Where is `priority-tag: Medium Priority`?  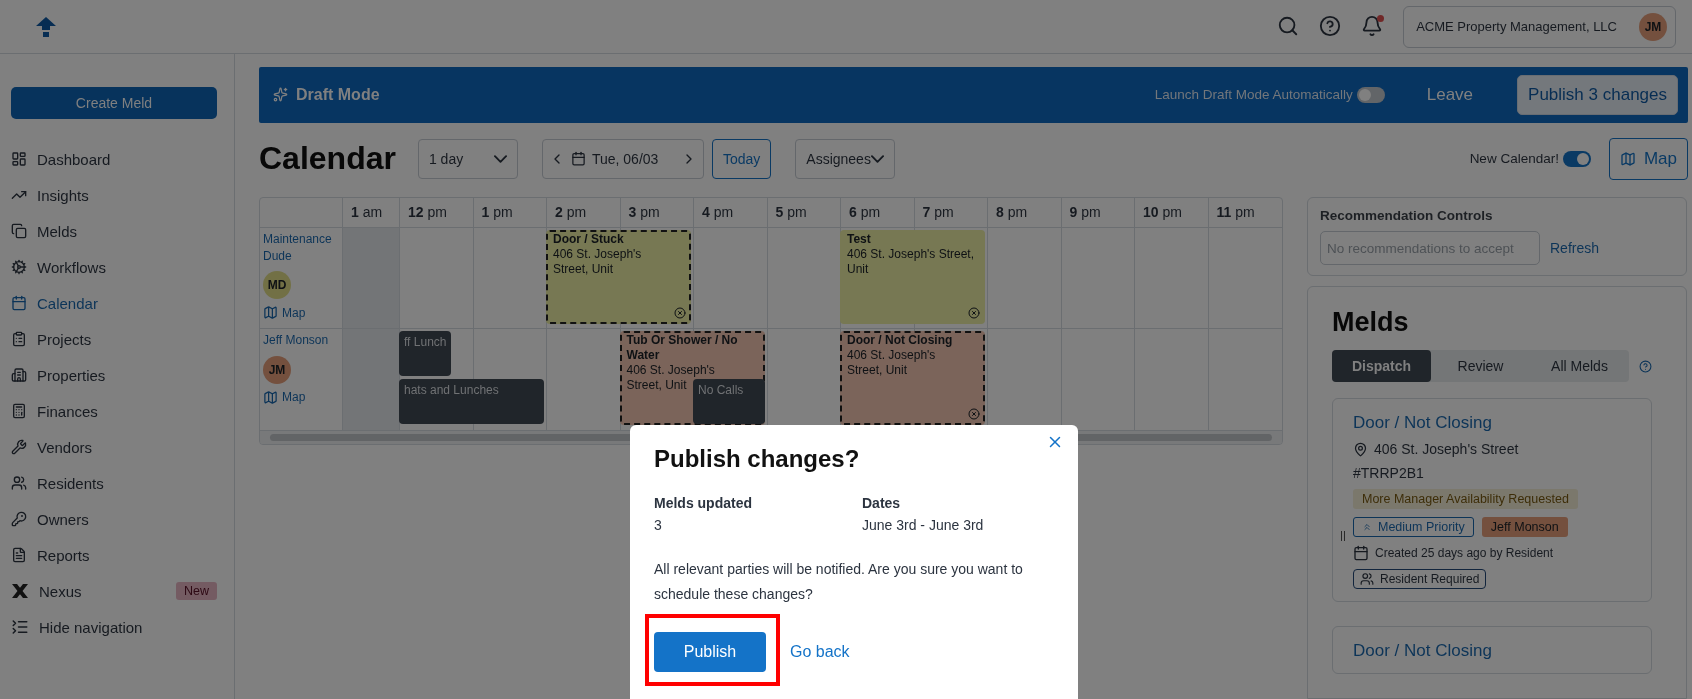
priority-tag: Medium Priority is located at coordinates (1413, 527).